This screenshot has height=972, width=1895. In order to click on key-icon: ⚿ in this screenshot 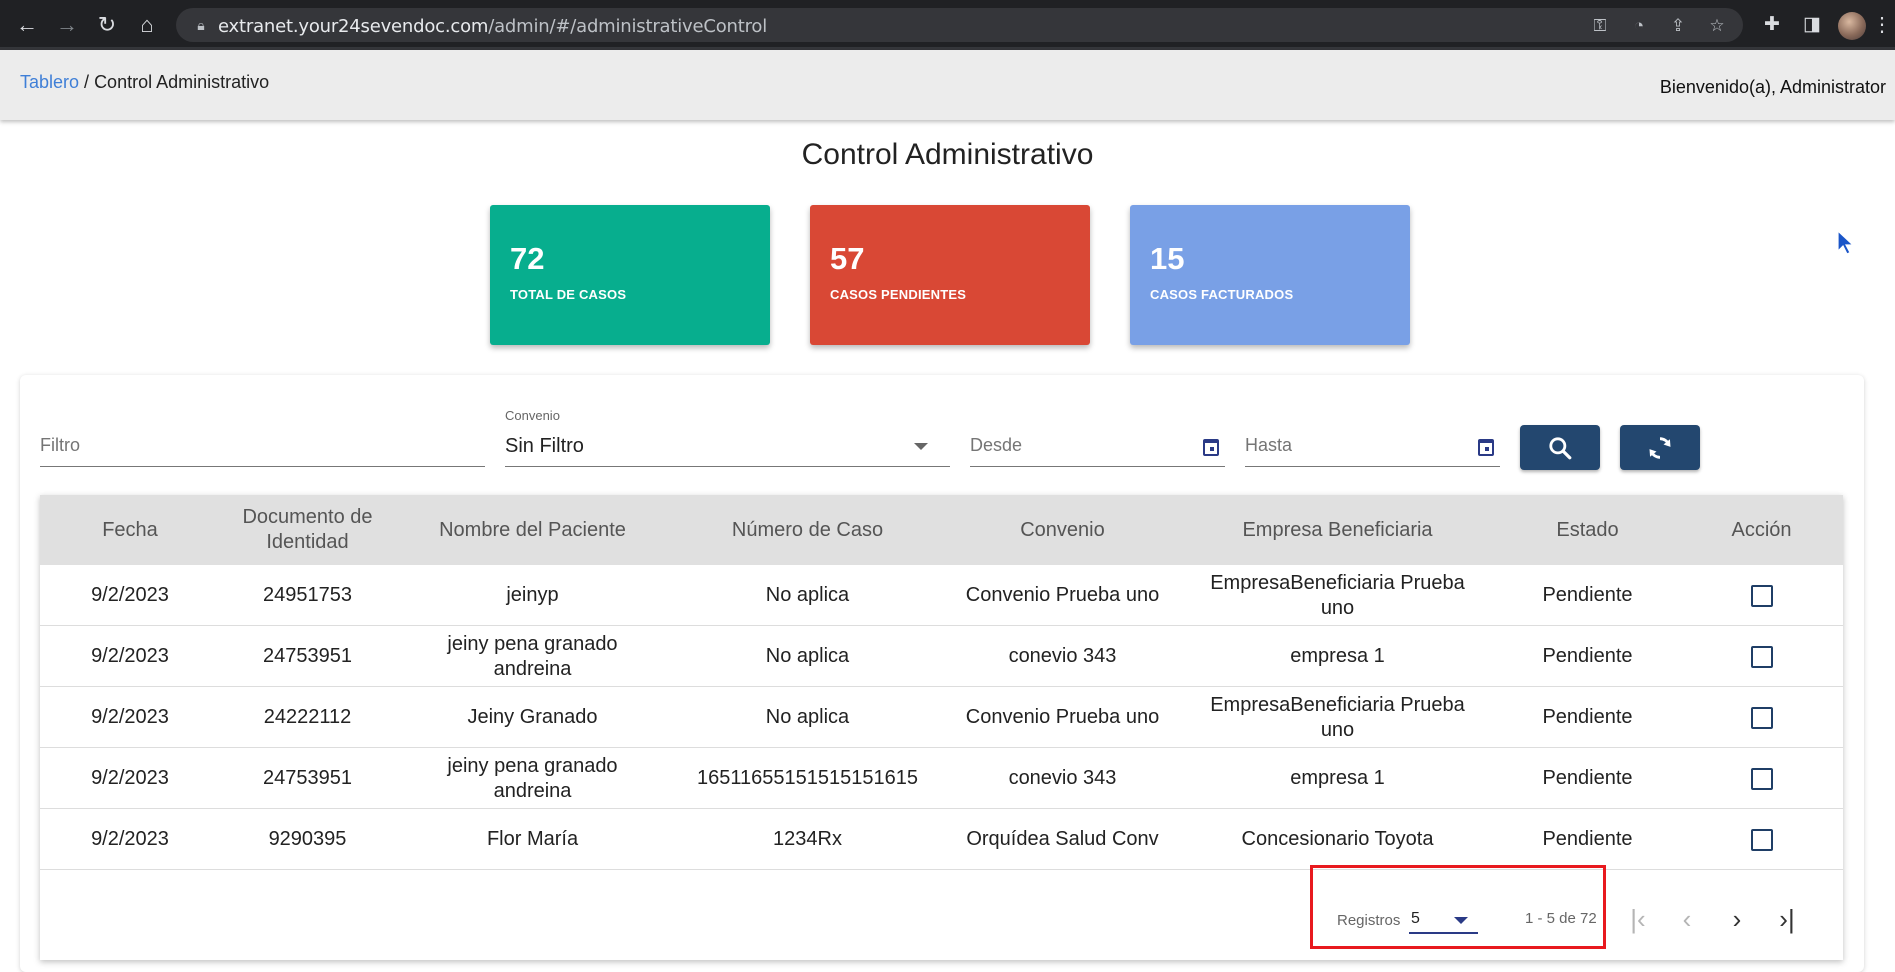, I will do `click(1600, 26)`.